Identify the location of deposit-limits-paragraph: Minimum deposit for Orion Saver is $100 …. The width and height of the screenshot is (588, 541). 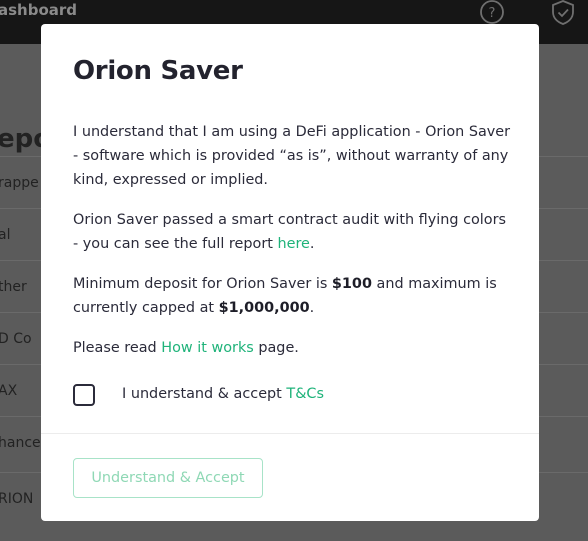
(285, 296).